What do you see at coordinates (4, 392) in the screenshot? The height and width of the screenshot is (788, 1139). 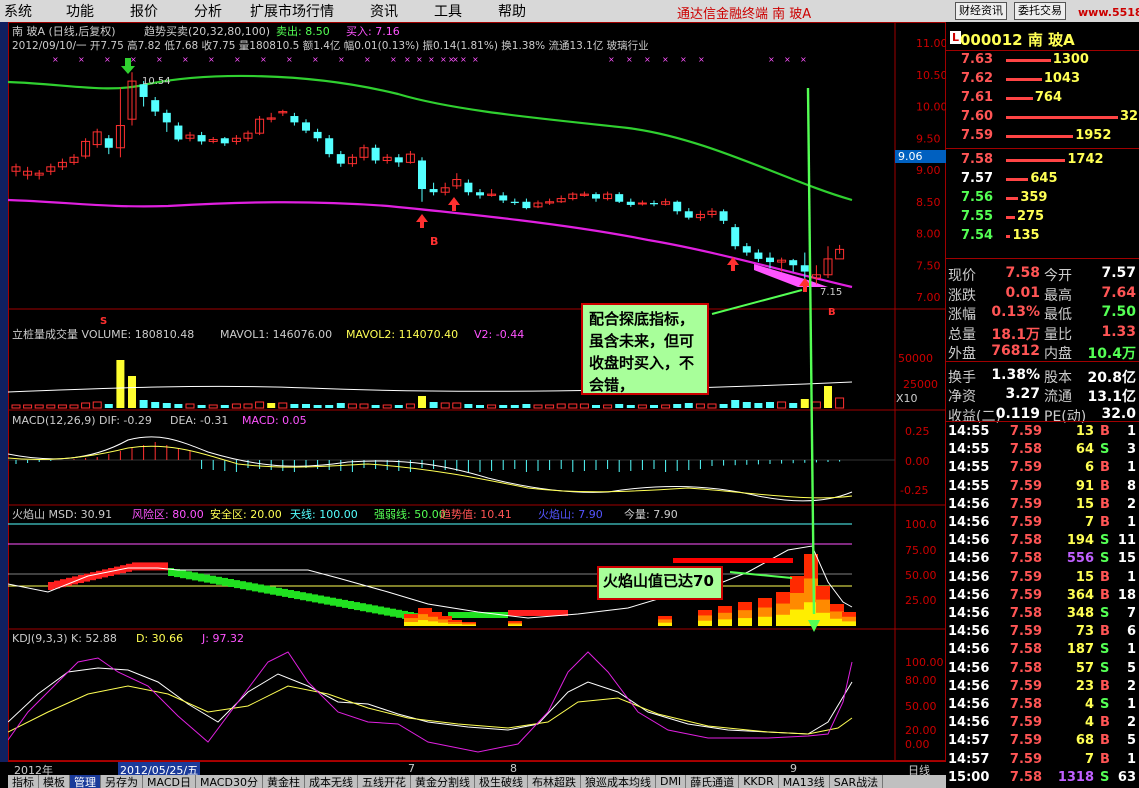 I see `left-toolbar` at bounding box center [4, 392].